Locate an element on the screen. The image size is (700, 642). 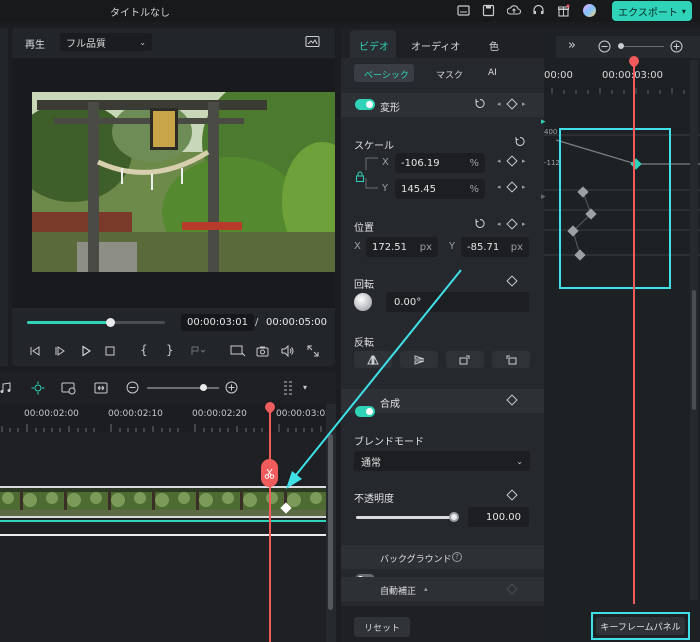
ai-sparkle-icon is located at coordinates (38, 388).